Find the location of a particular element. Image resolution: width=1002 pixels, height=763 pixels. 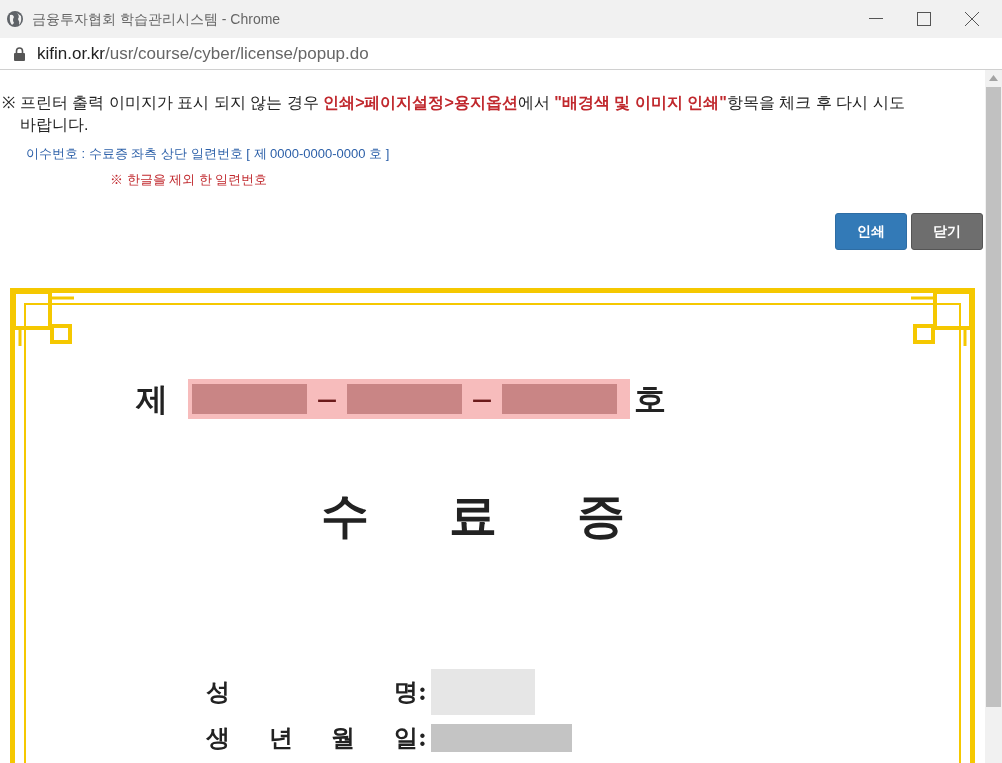

serial-number-hint: 이수번호 : 수료증 좌측 상단 일련번호 [ 제 0000-0000-0000 호 ] is located at coordinates (208, 154).